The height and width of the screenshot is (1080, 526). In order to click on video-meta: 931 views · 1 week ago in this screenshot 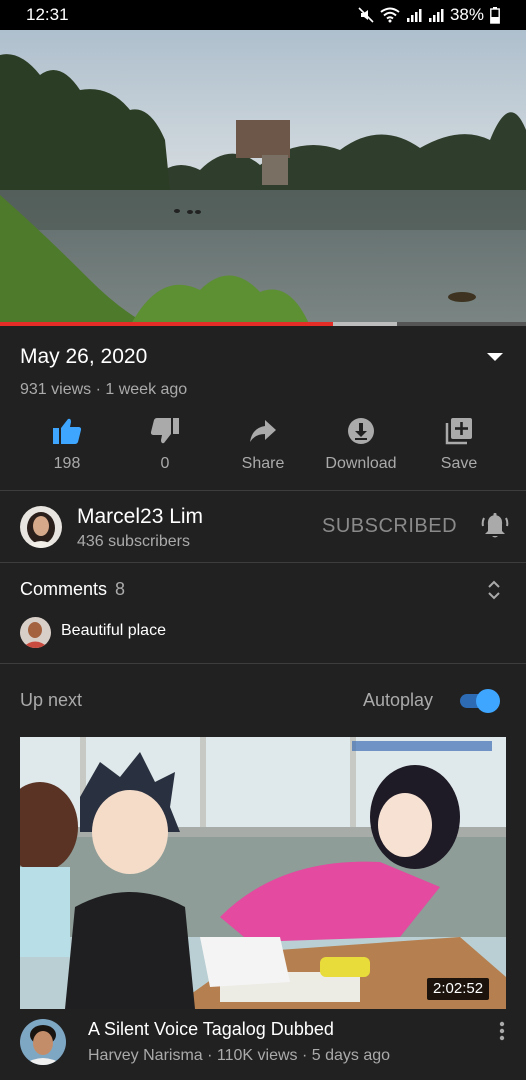, I will do `click(104, 389)`.